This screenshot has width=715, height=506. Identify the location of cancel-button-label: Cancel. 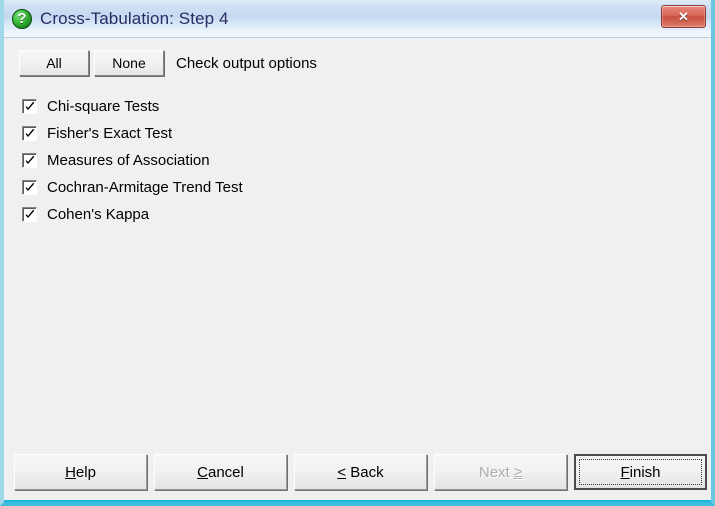
(220, 472).